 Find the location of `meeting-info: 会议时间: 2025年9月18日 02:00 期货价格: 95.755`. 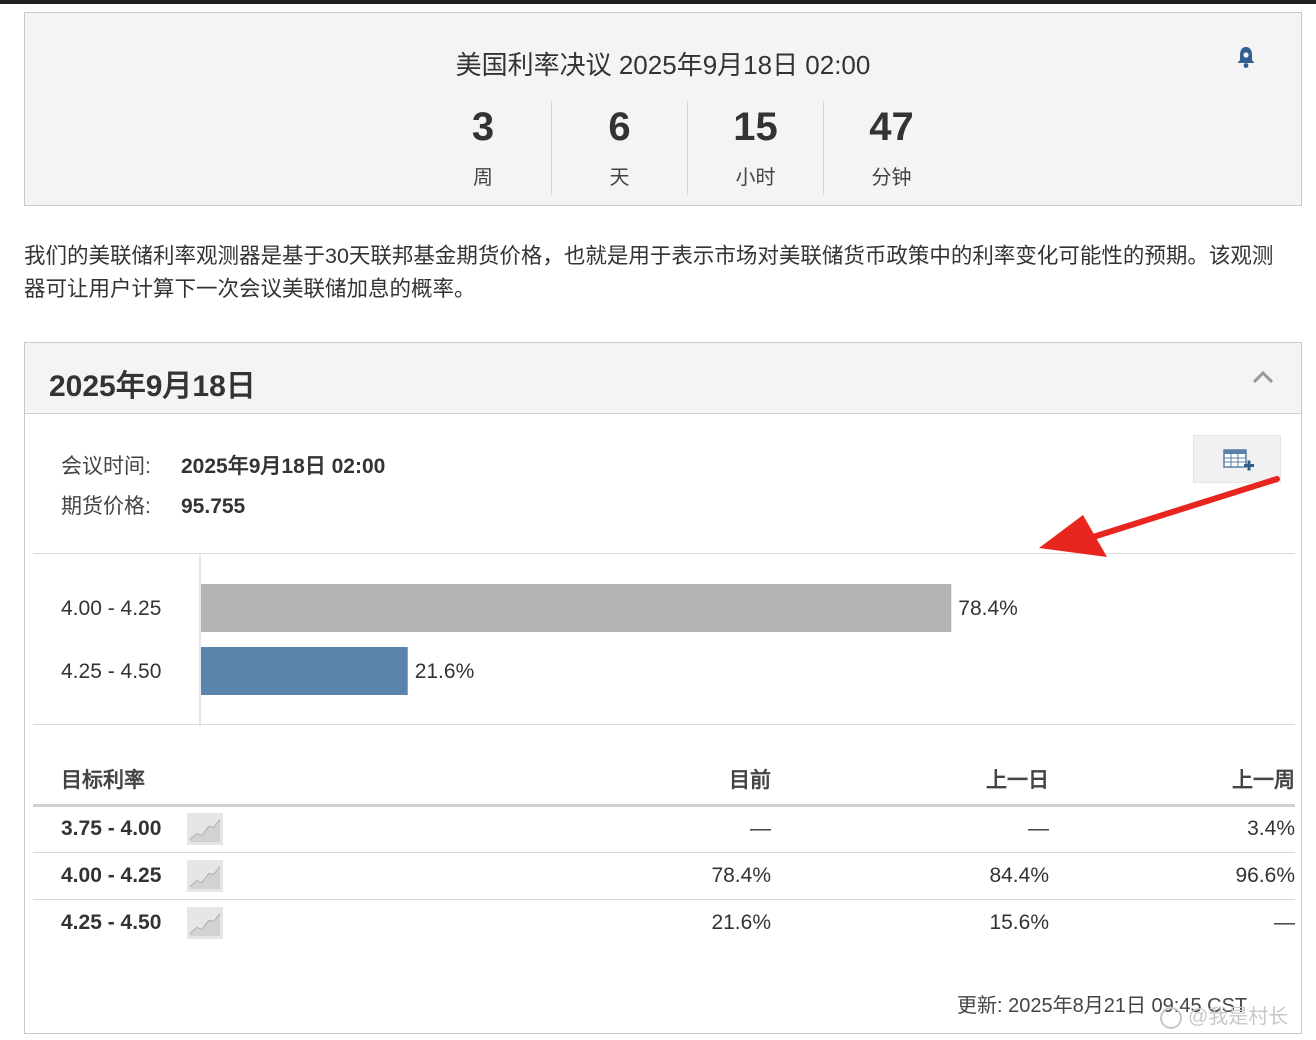

meeting-info: 会议时间: 2025年9月18日 02:00 期货价格: 95.755 is located at coordinates (223, 487).